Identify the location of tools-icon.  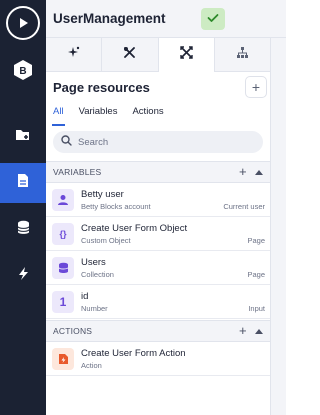
(129, 55).